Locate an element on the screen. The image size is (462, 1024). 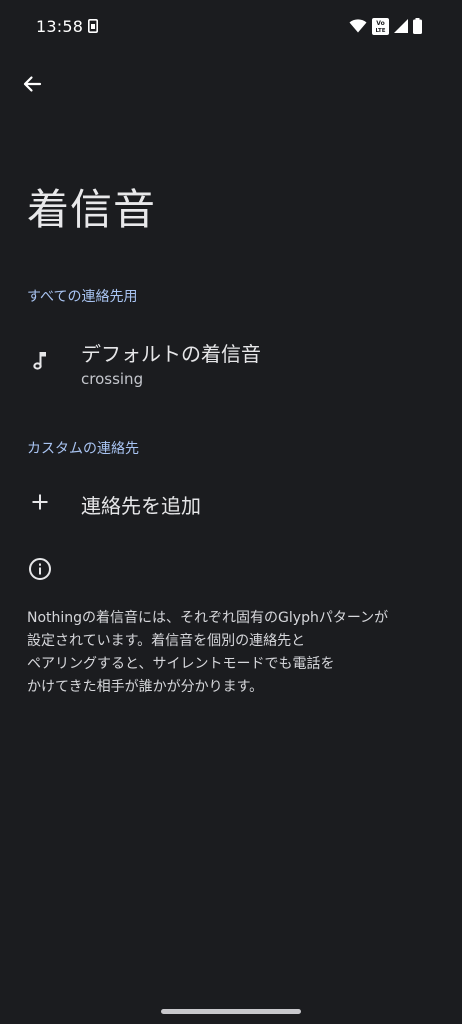
home-indicator is located at coordinates (231, 1011).